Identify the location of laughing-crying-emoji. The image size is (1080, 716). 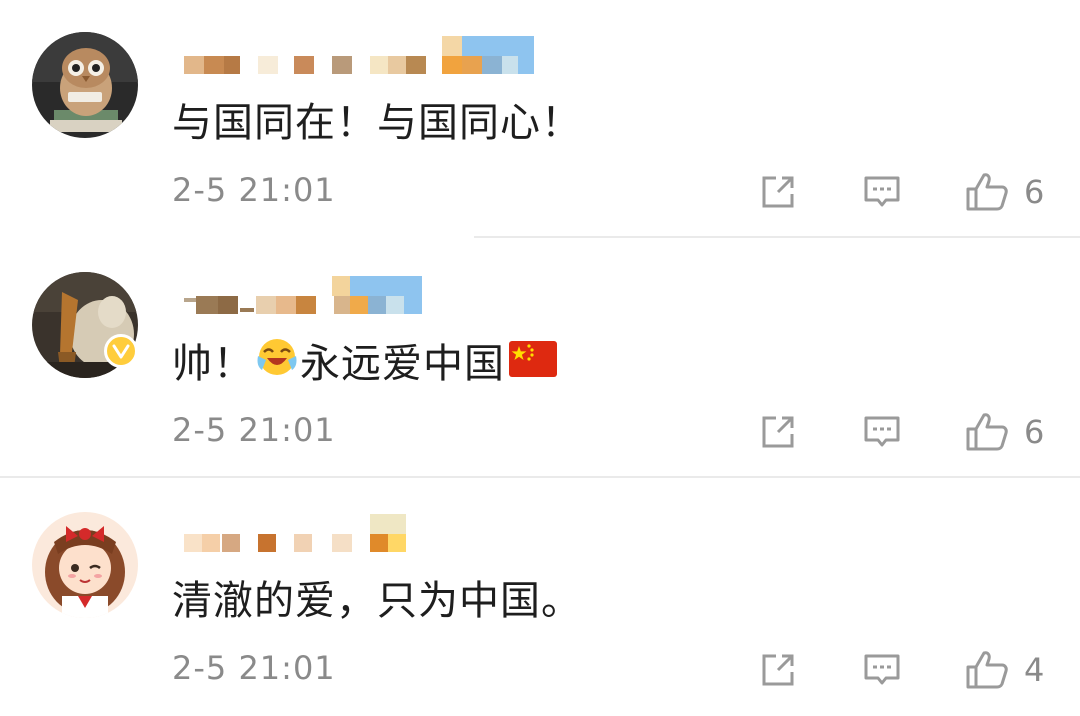
(277, 364).